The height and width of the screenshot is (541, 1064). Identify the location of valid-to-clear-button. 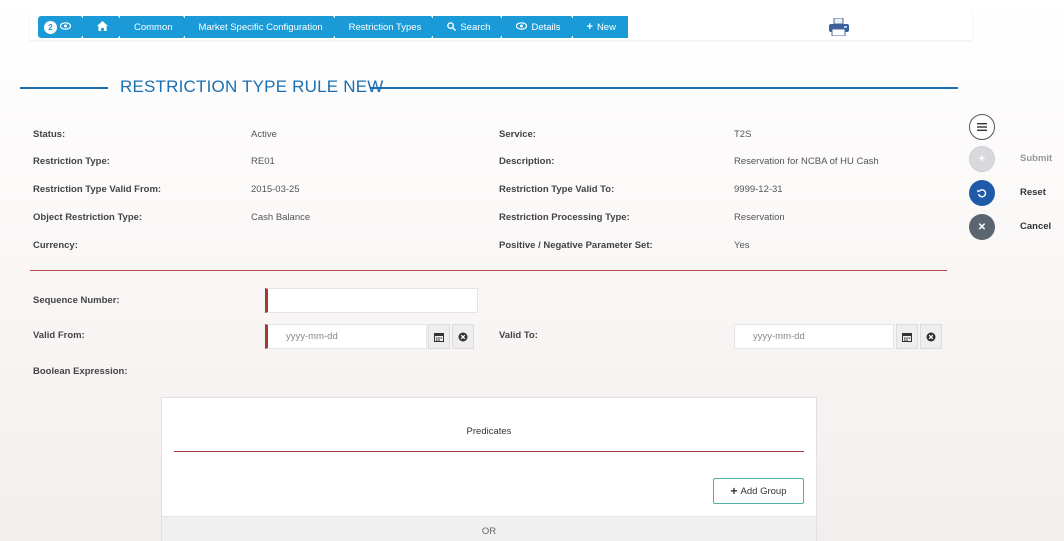
(931, 336).